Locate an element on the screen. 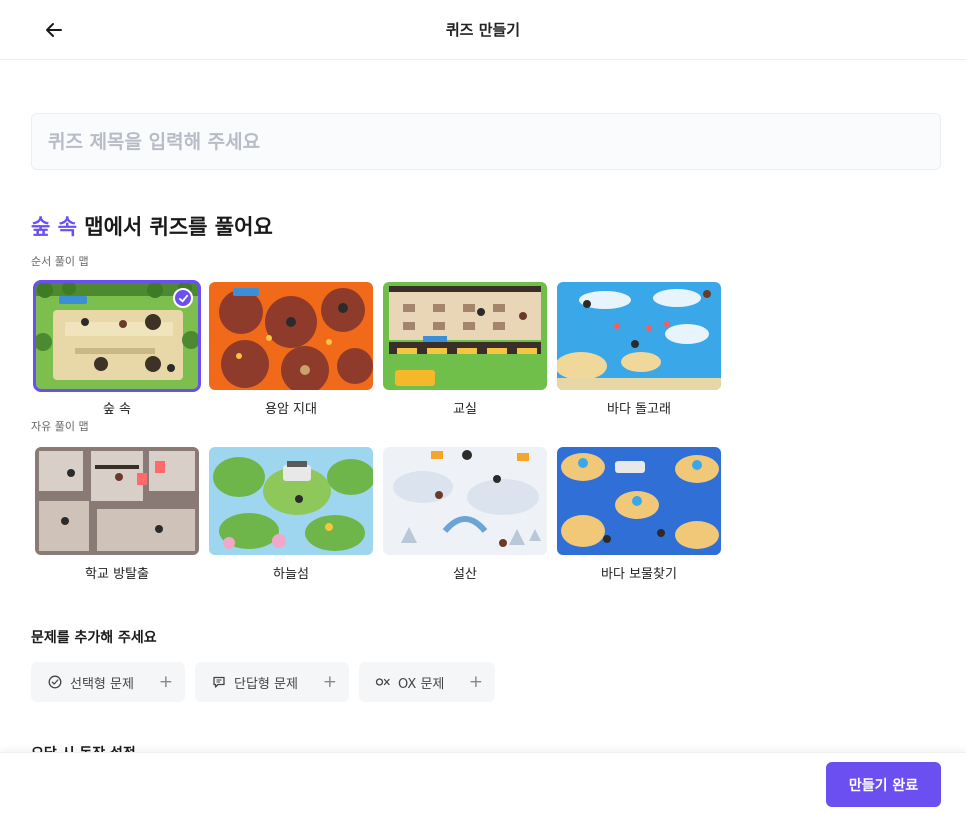  ox-icon is located at coordinates (383, 682).